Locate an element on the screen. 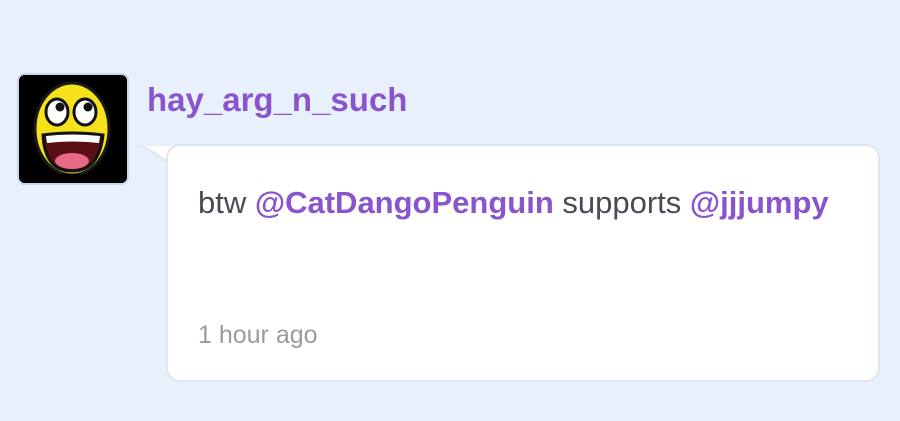 The height and width of the screenshot is (421, 900). smiley-face-icon is located at coordinates (73, 129).